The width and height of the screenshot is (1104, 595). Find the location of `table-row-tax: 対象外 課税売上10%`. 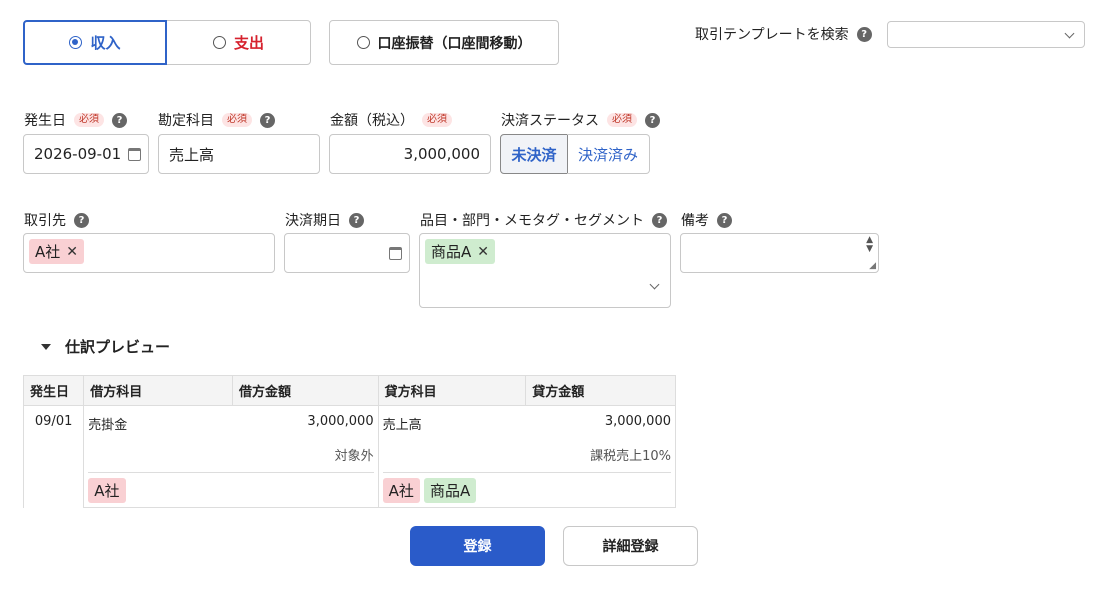

table-row-tax: 対象外 課税売上10% is located at coordinates (350, 452).